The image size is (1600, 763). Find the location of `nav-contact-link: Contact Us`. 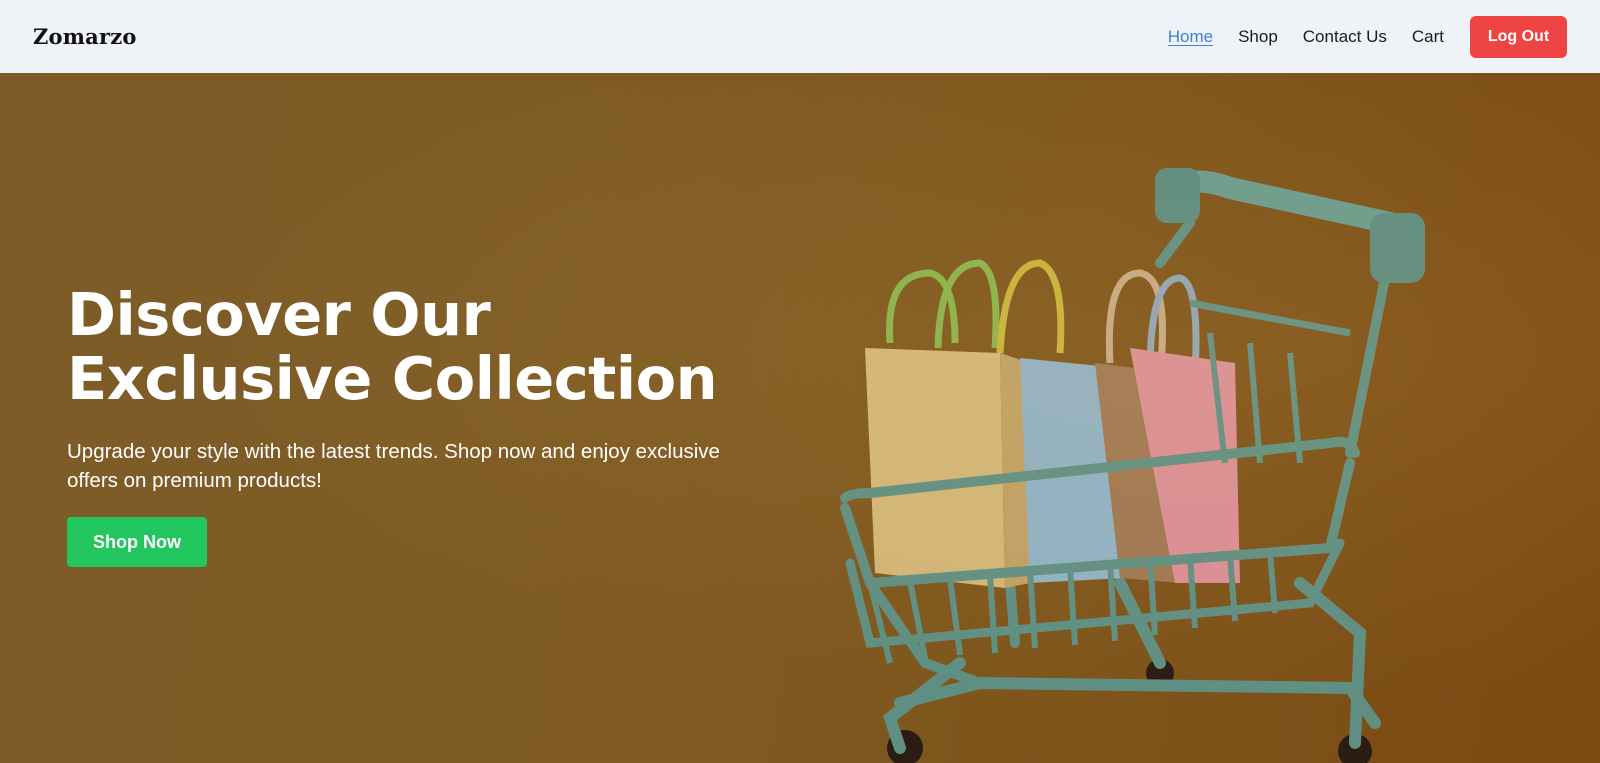

nav-contact-link: Contact Us is located at coordinates (1345, 37).